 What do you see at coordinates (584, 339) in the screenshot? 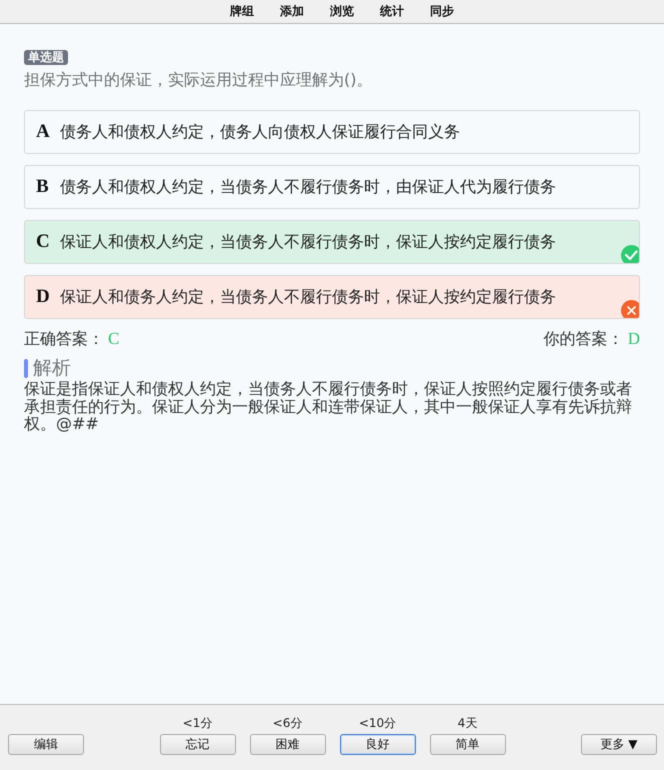
I see `your-answer-label: 你的答案：` at bounding box center [584, 339].